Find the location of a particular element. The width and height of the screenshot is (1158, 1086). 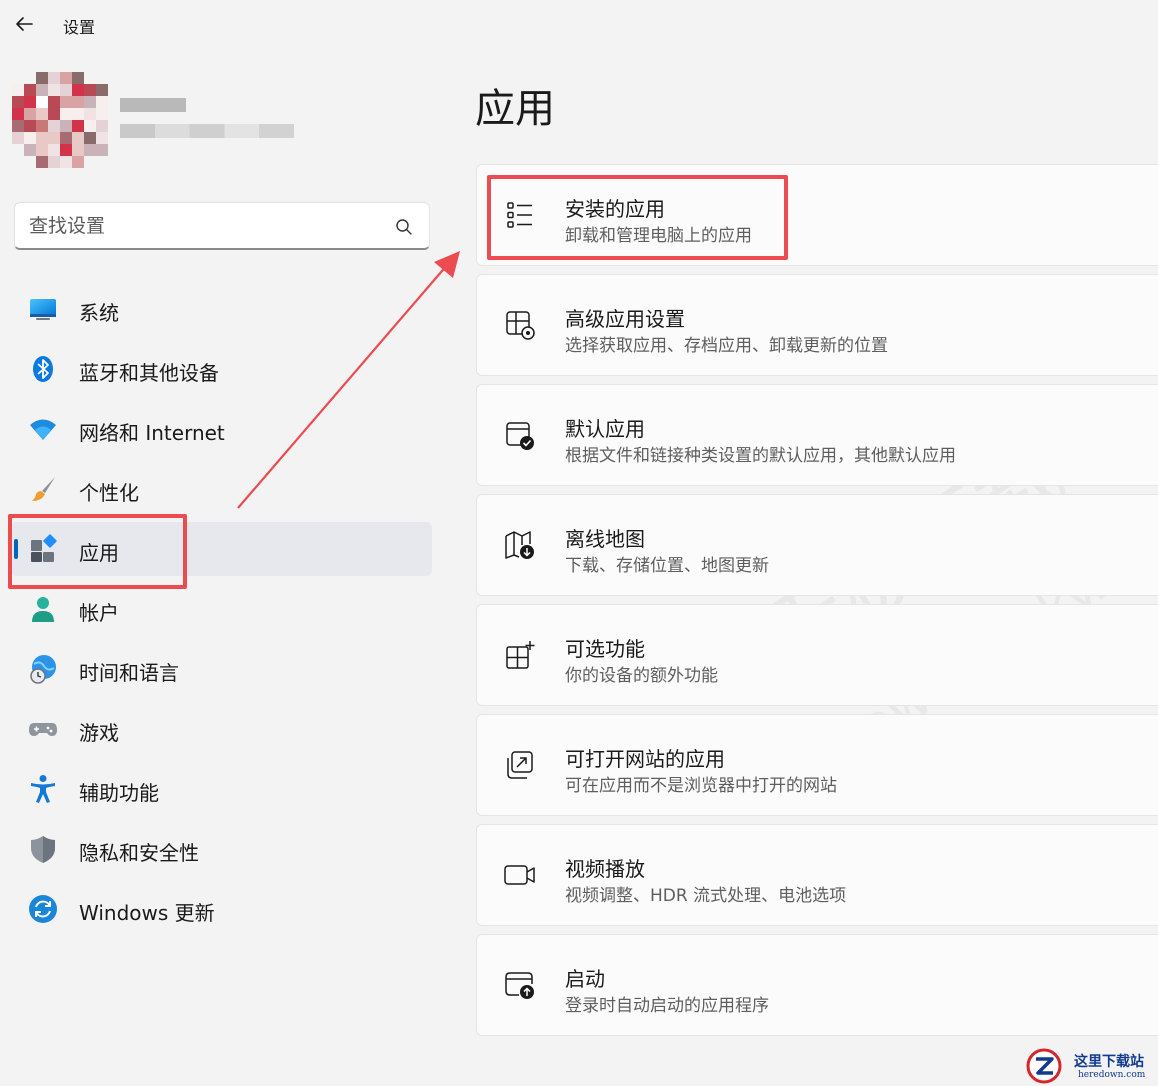

back-arrow-icon is located at coordinates (24, 24).